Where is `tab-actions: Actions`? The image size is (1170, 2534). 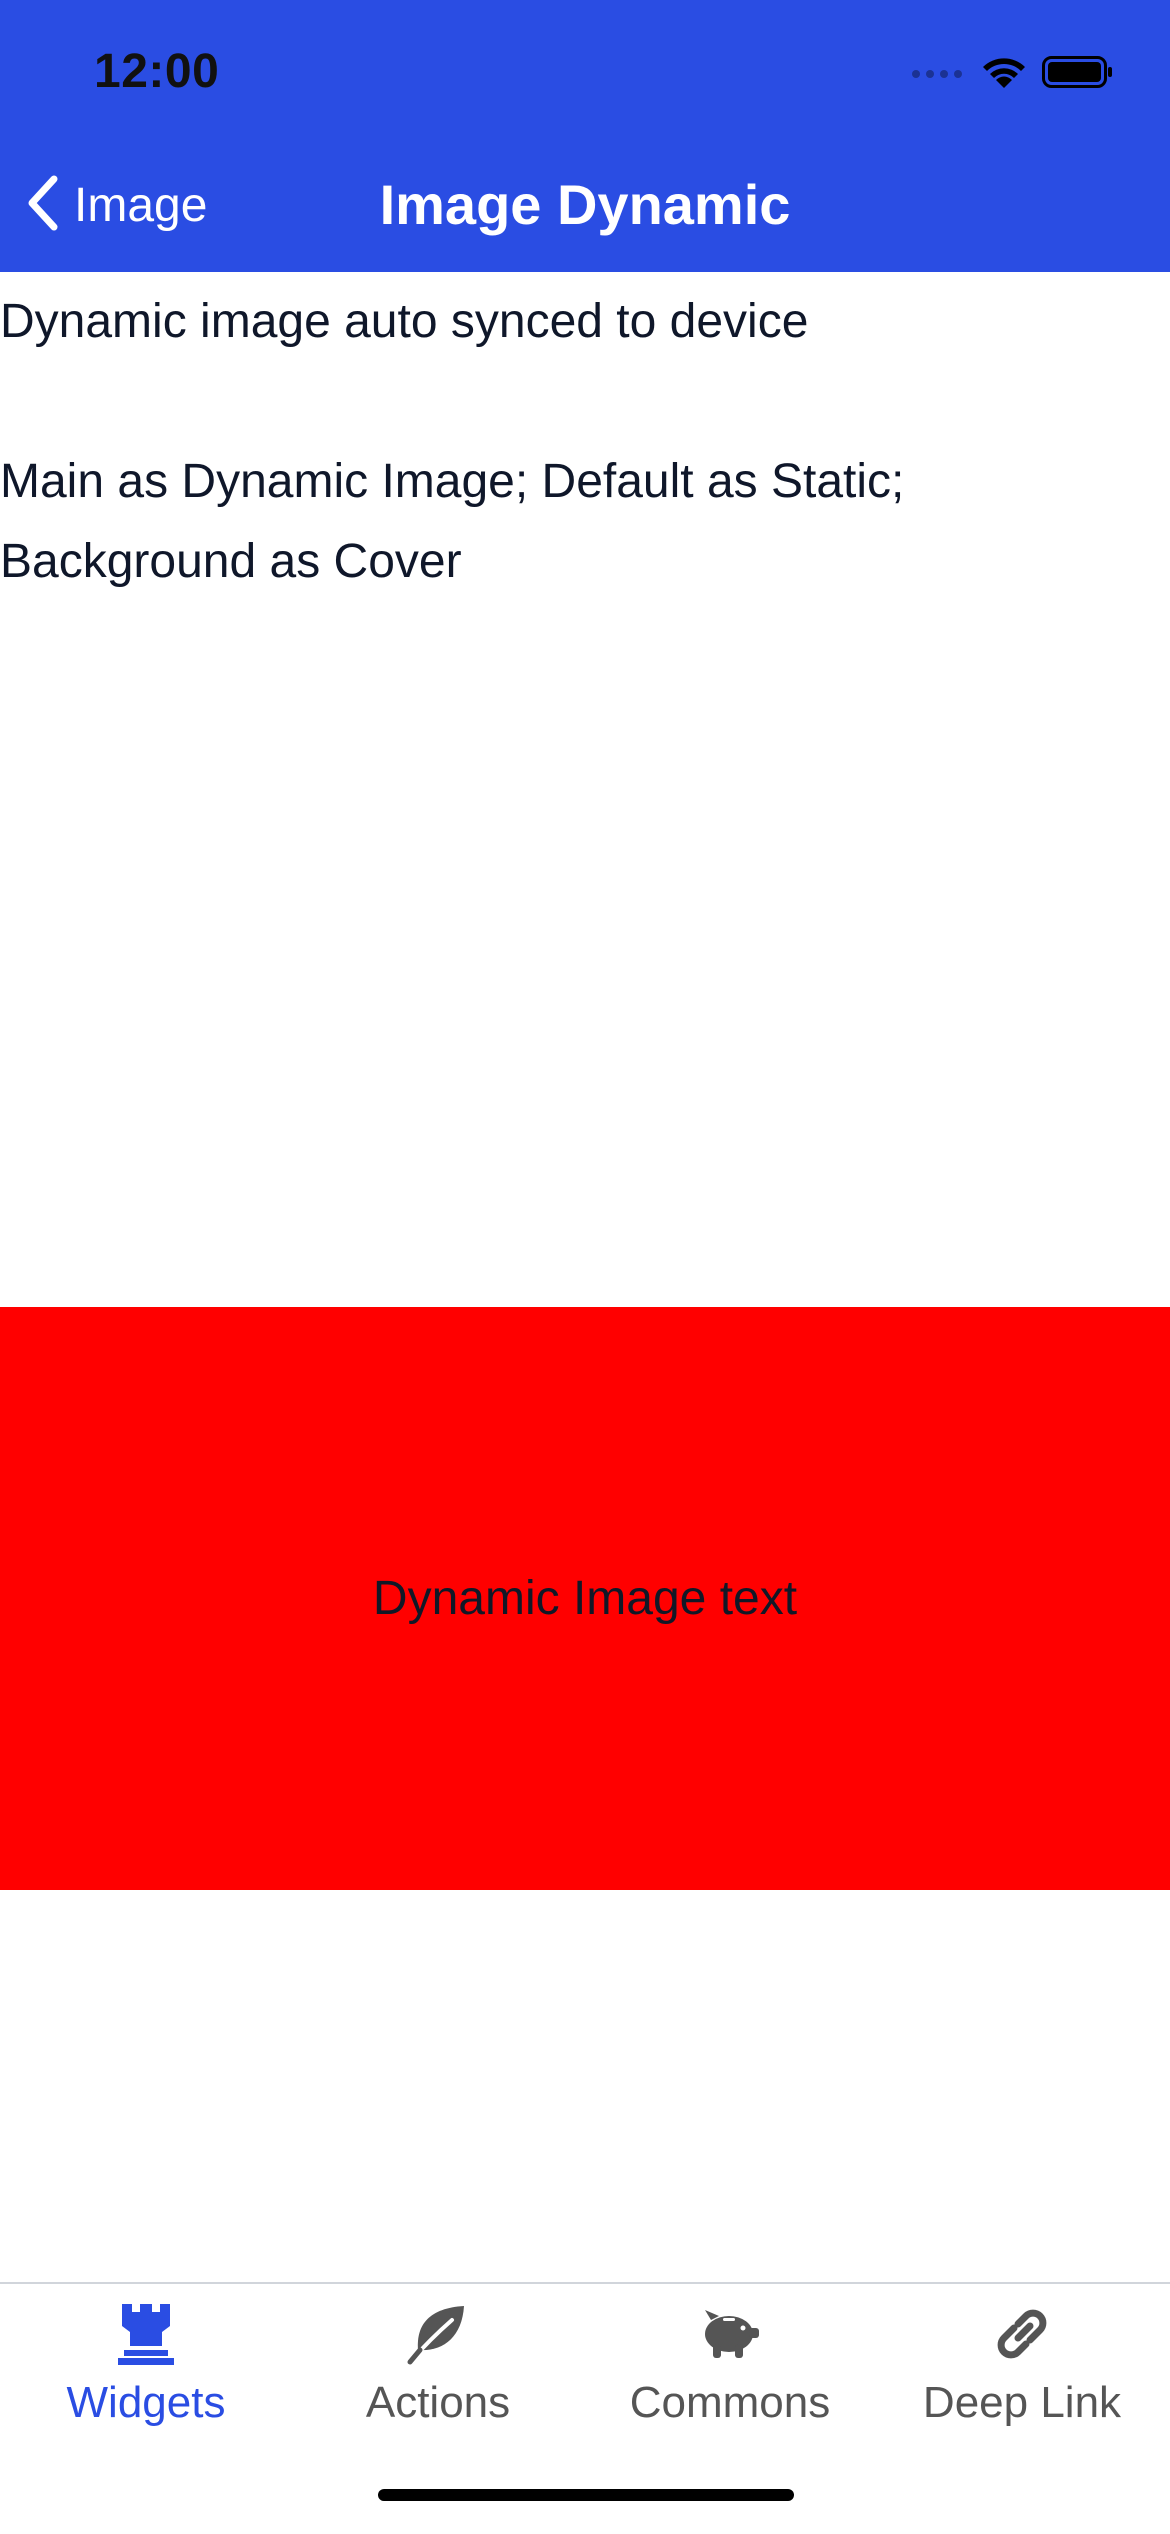 tab-actions: Actions is located at coordinates (438, 2364).